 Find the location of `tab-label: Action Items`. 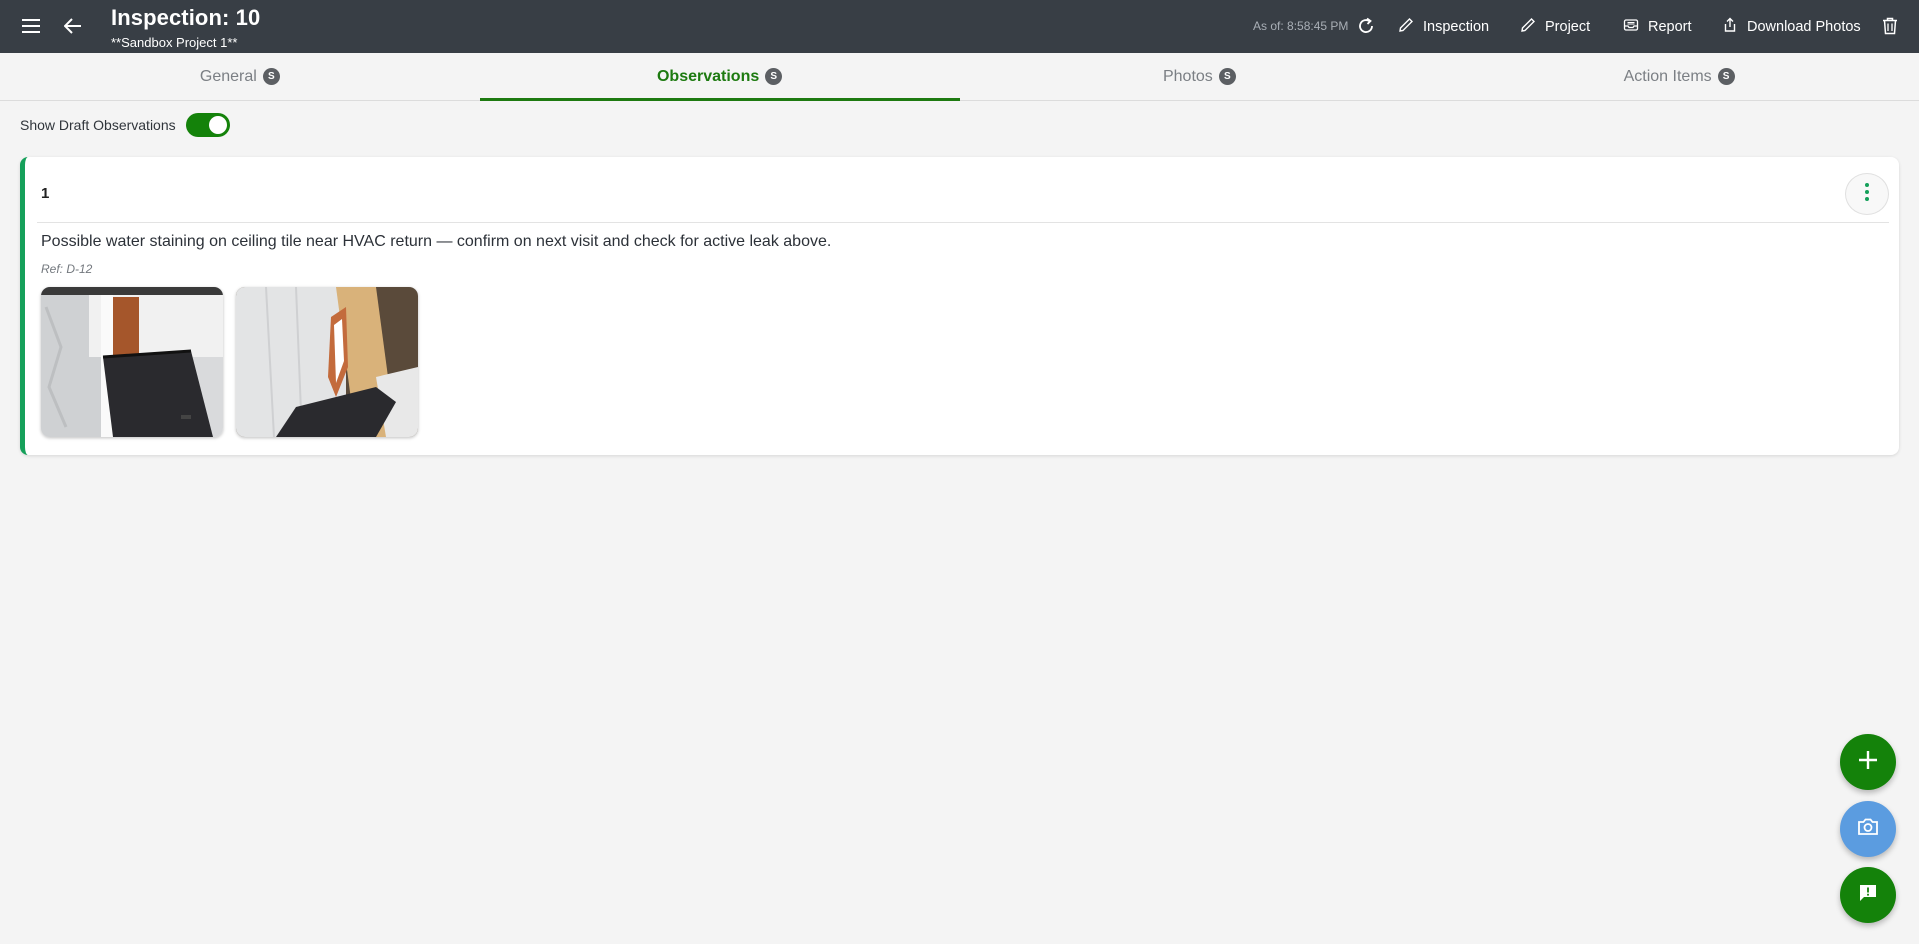

tab-label: Action Items is located at coordinates (1667, 76).